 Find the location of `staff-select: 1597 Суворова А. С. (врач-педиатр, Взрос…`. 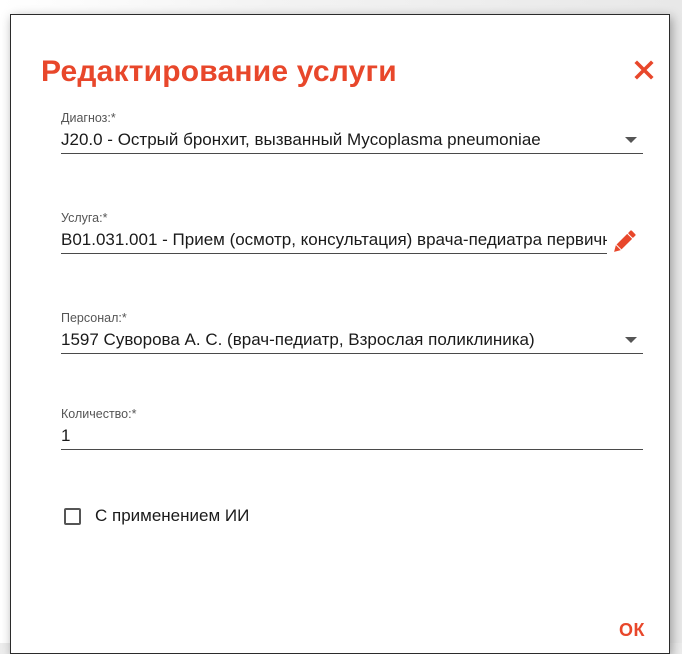

staff-select: 1597 Суворова А. С. (врач-педиатр, Взрос… is located at coordinates (352, 340).